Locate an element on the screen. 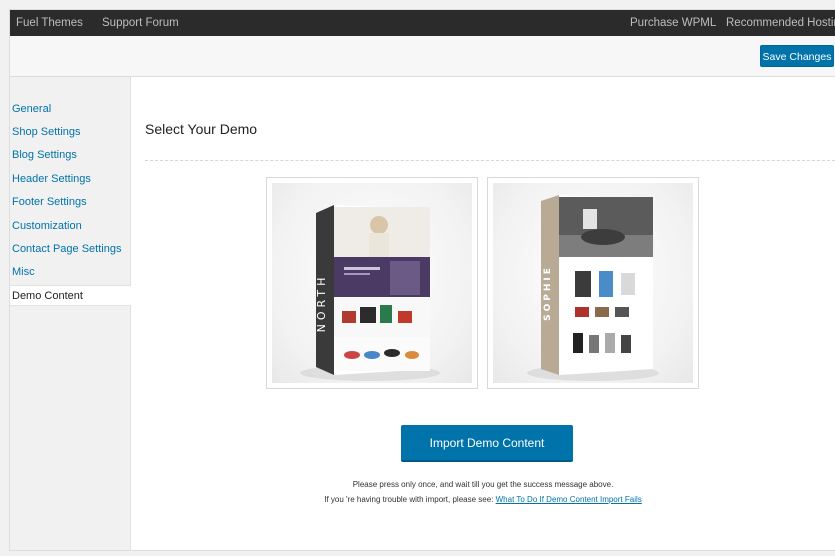 The width and height of the screenshot is (835, 556). sidebar-item-header-settings: Header Settings is located at coordinates (70, 179).